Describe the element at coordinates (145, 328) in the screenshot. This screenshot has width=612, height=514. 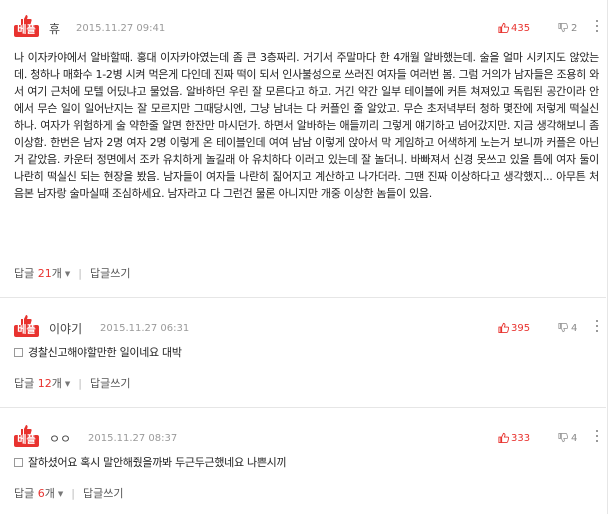
I see `comment-date: 2015.11.27 06:31` at that location.